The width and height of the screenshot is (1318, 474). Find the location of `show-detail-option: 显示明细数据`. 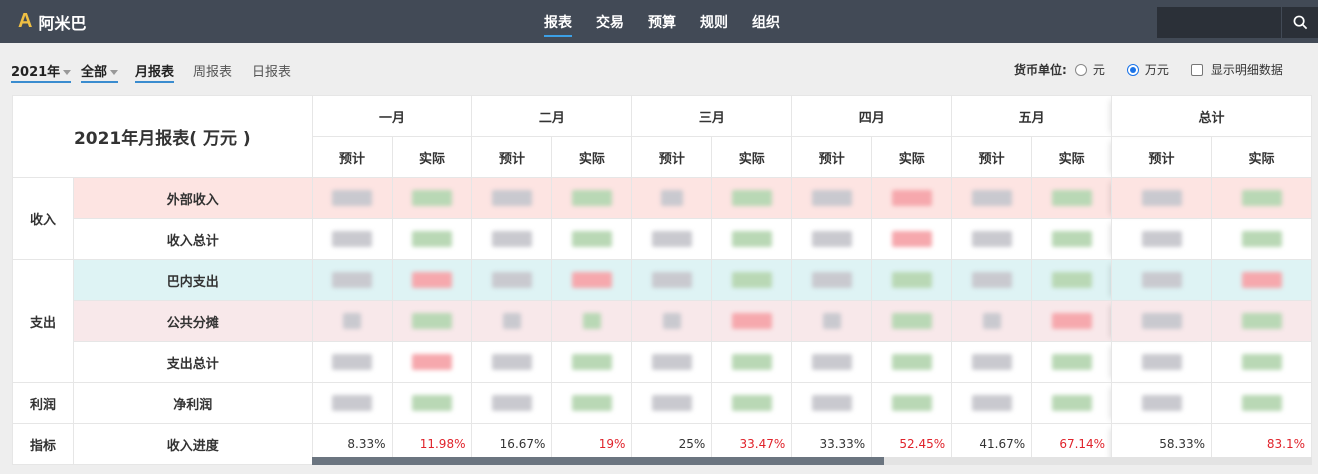

show-detail-option: 显示明细数据 is located at coordinates (1236, 69).